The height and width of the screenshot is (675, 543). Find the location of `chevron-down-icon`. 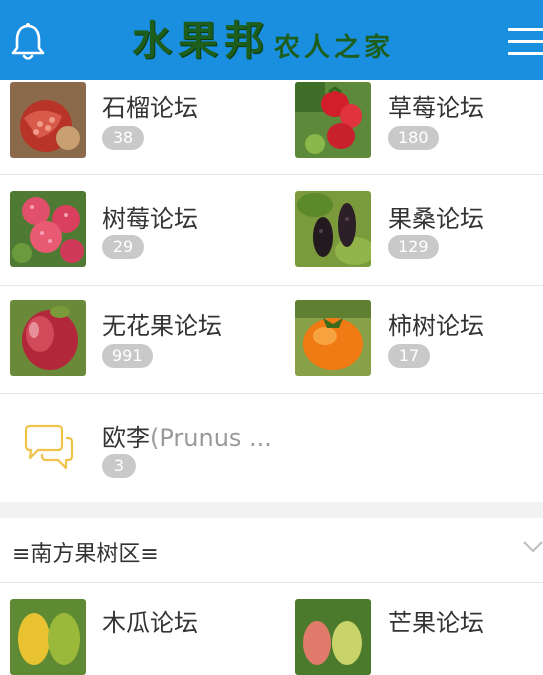

chevron-down-icon is located at coordinates (532, 547).